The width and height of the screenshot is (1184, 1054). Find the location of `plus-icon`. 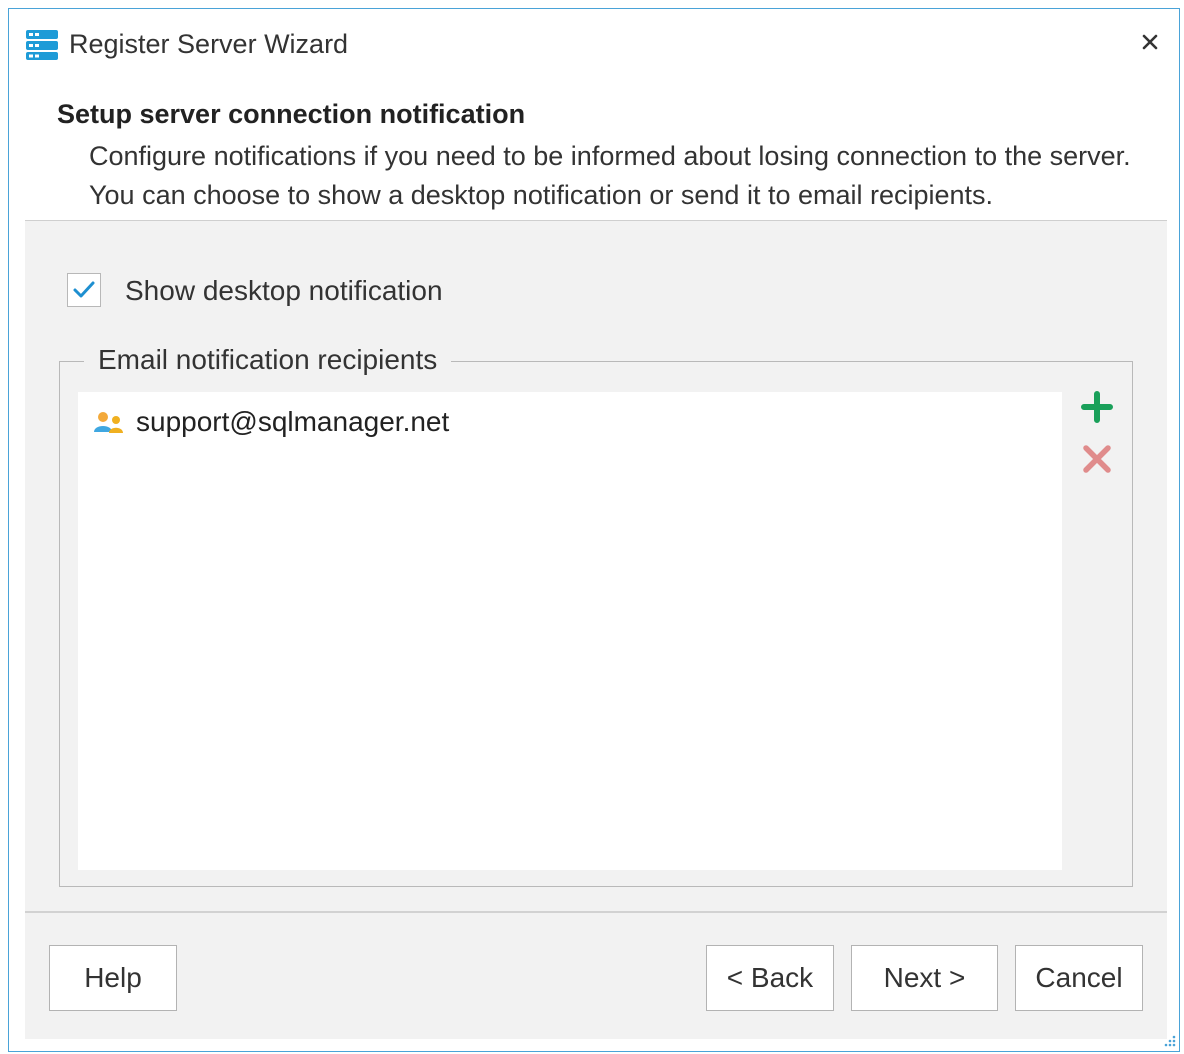

plus-icon is located at coordinates (1097, 407).